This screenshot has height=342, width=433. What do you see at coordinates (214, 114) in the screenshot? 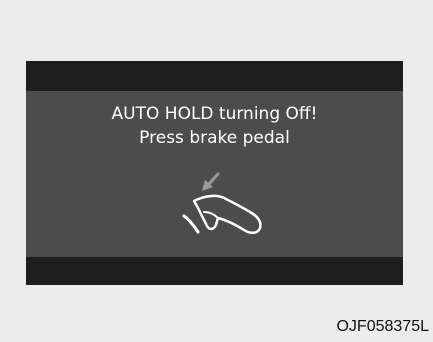
I see `warning-message-line1: AUTO HOLD turning Off!` at bounding box center [214, 114].